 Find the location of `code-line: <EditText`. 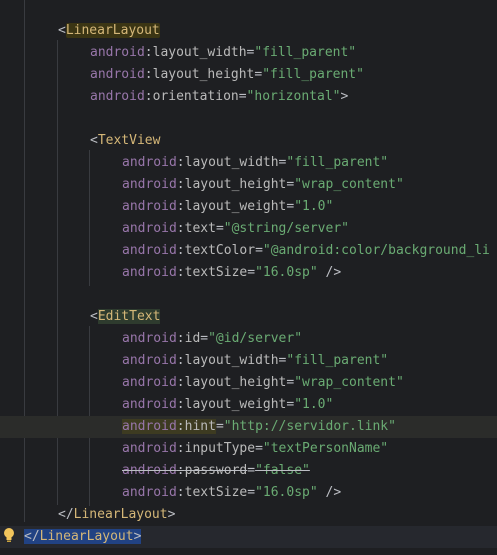

code-line: <EditText is located at coordinates (248, 317).